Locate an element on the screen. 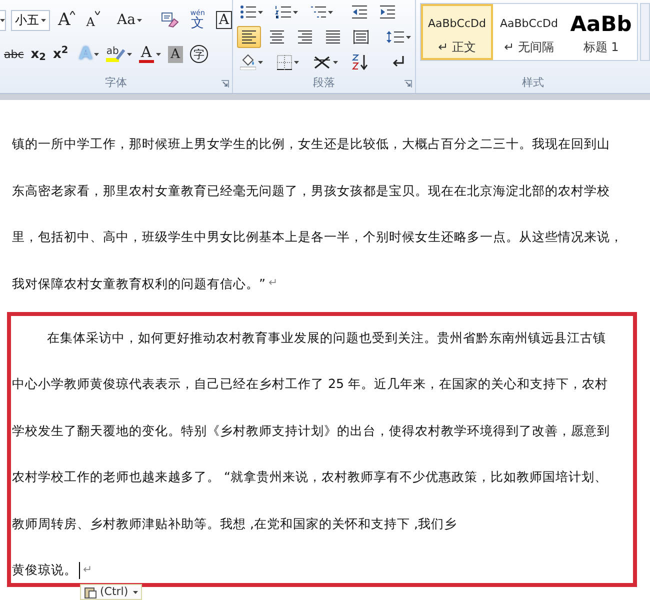 This screenshot has width=650, height=600. text-line: 农村学校工作的老师也越来越多了。 “就拿贵州来说，农村教师享有不少优惠政策，比如教师国培计划、 is located at coordinates (310, 477).